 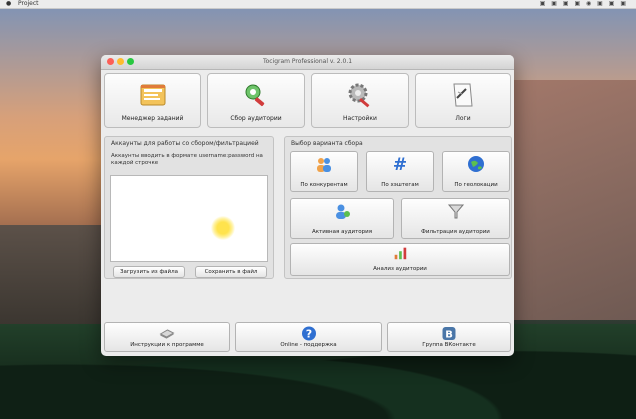 What do you see at coordinates (463, 95) in the screenshot?
I see `logs-icon` at bounding box center [463, 95].